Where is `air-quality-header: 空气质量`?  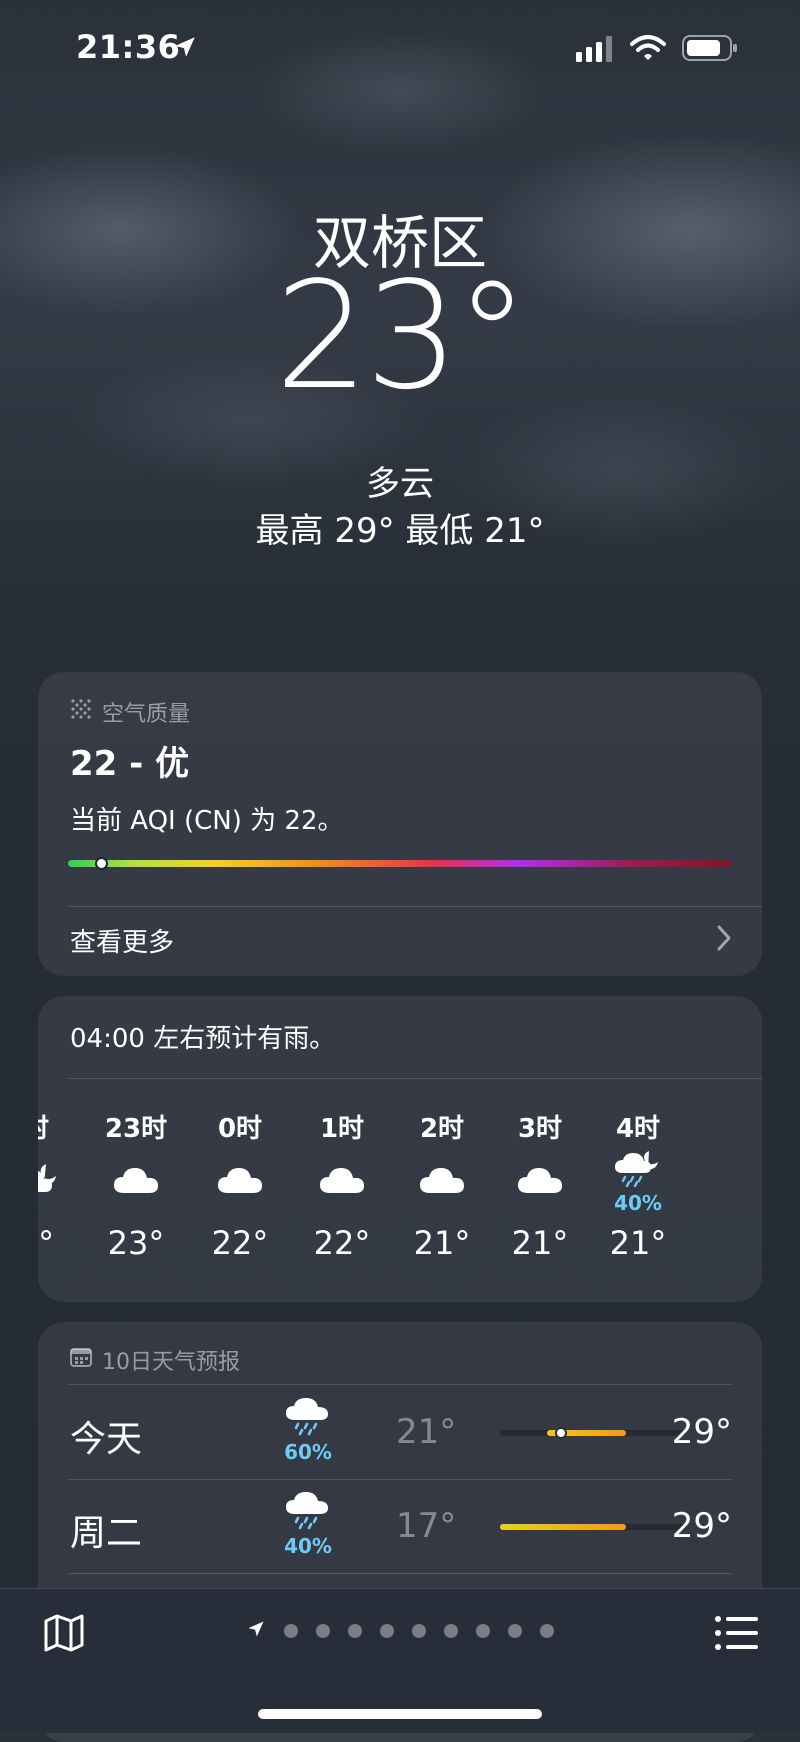
air-quality-header: 空气质量 is located at coordinates (130, 712).